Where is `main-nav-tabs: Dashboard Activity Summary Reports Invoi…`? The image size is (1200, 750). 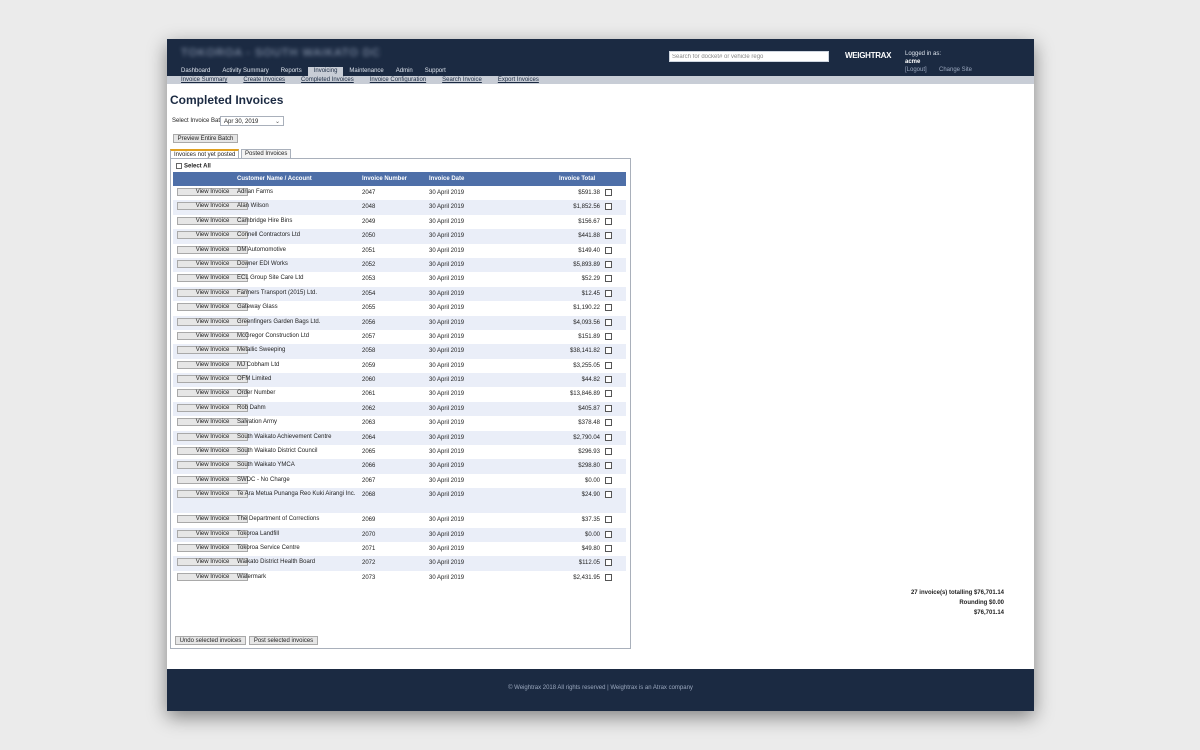
main-nav-tabs: Dashboard Activity Summary Reports Invoi… is located at coordinates (313, 71).